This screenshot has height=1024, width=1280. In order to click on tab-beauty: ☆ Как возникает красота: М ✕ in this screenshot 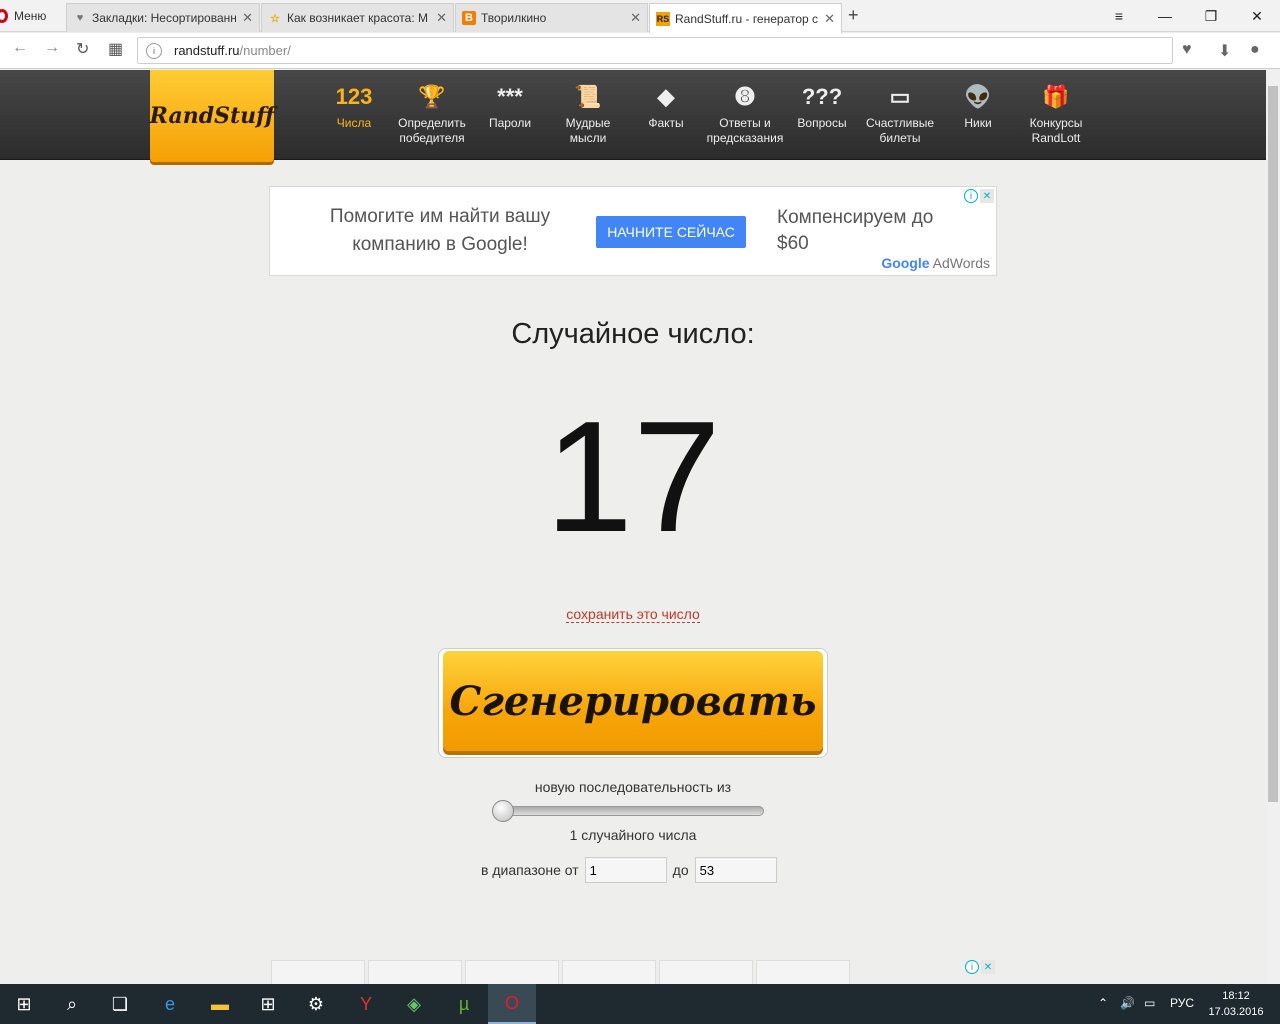, I will do `click(357, 17)`.